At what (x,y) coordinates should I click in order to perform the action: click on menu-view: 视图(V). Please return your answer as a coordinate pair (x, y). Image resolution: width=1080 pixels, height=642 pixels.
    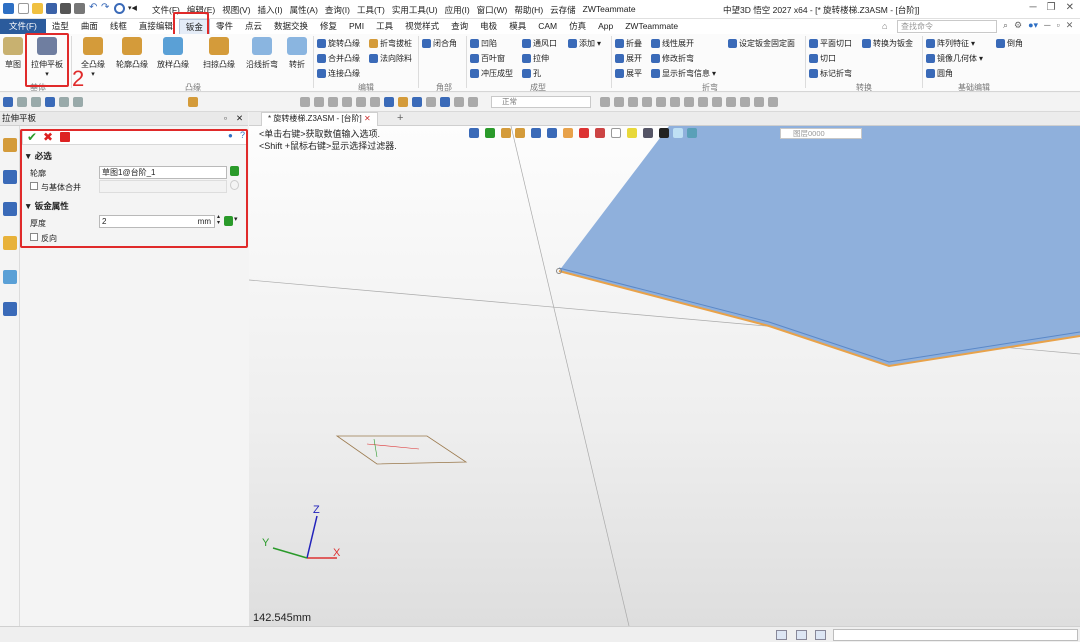
    Looking at the image, I should click on (236, 10).